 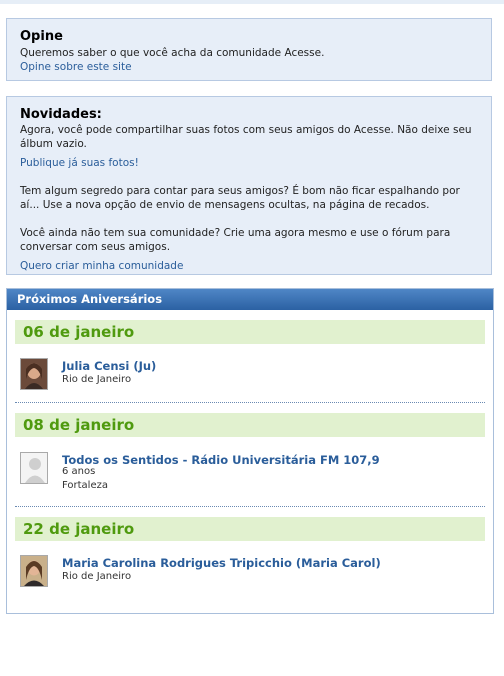 I want to click on opine-link: Opine sobre este site, so click(x=76, y=67).